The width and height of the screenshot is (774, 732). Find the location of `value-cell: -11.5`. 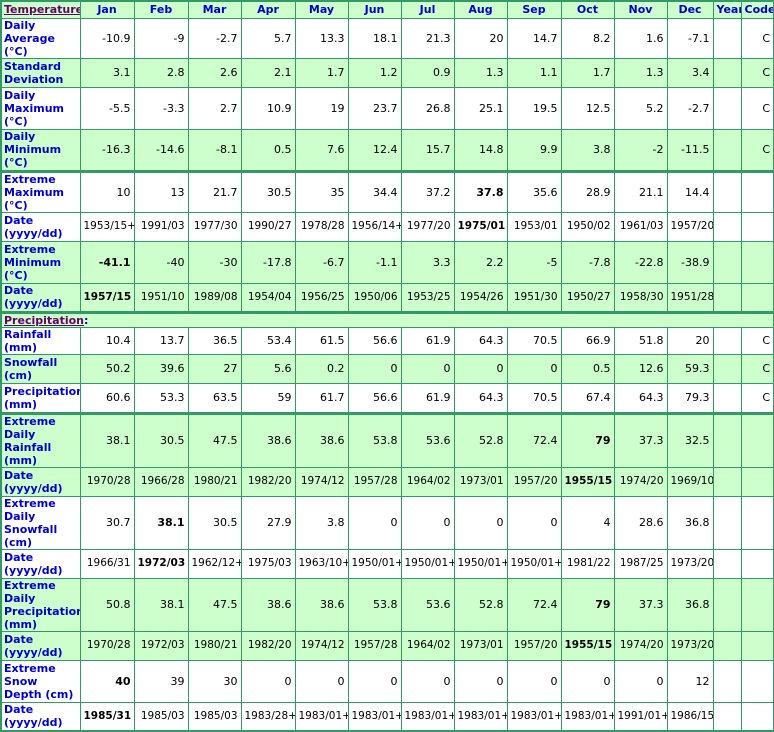

value-cell: -11.5 is located at coordinates (690, 150).